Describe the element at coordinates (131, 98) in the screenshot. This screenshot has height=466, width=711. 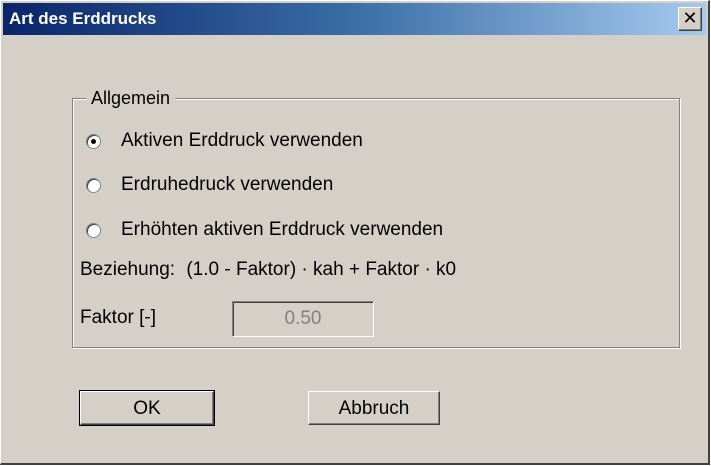
I see `group-legend: Allgemein` at that location.